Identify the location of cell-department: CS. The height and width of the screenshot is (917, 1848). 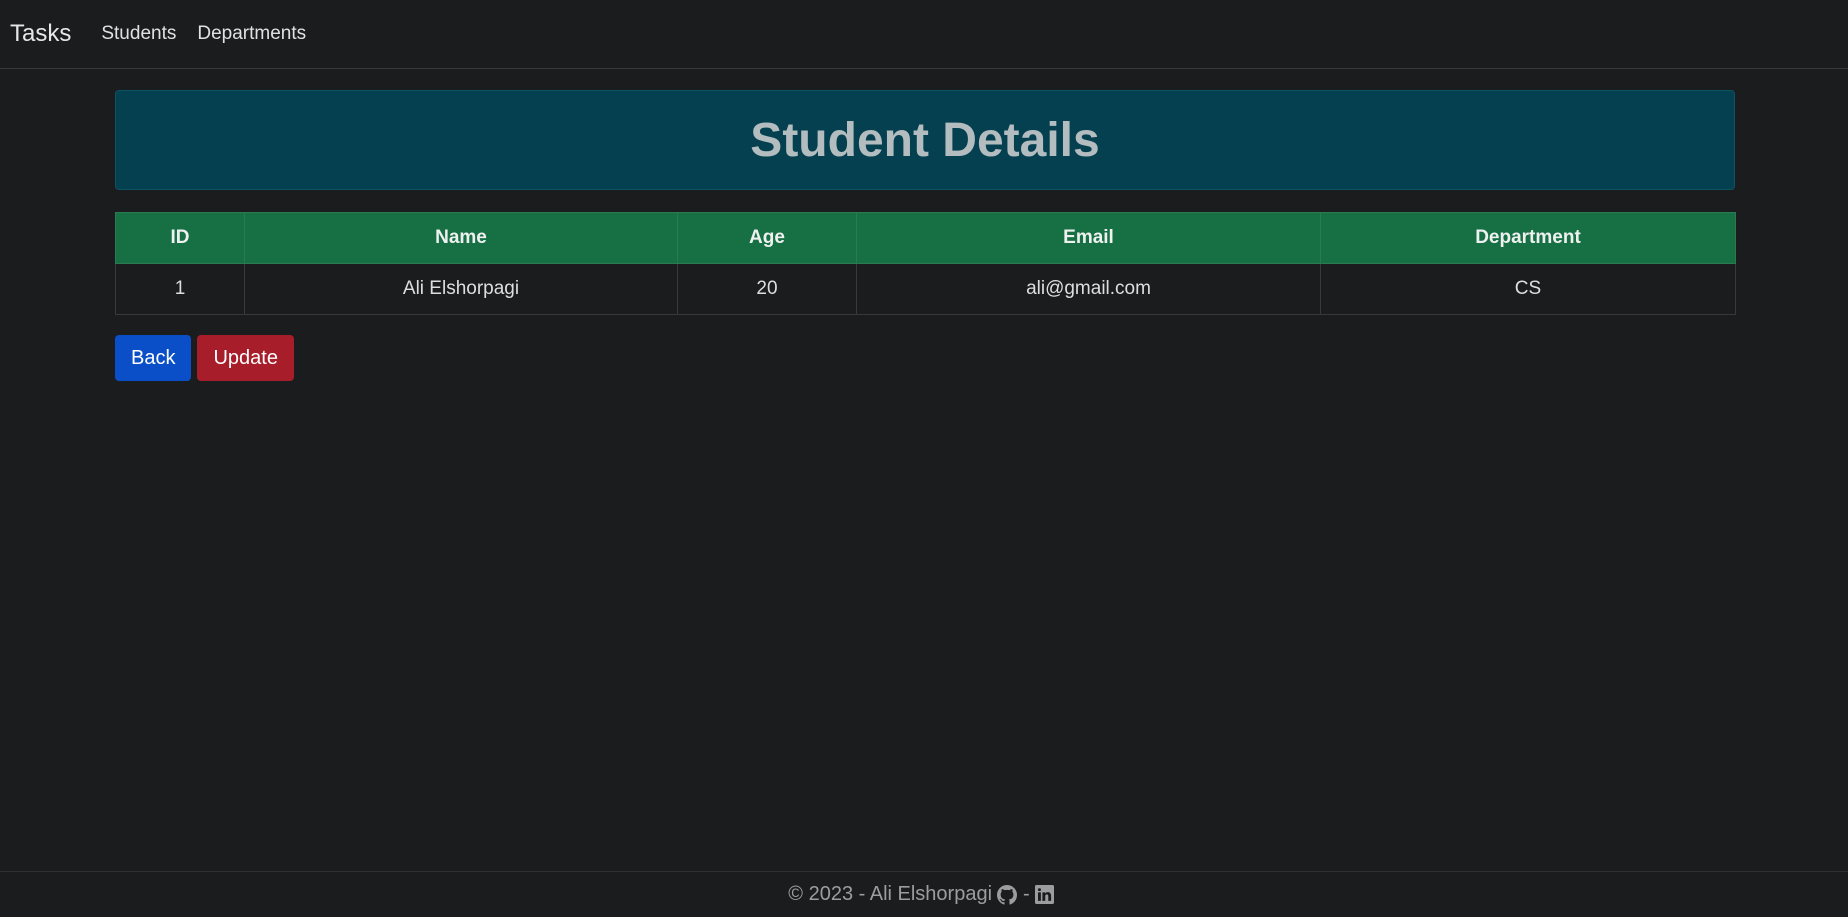
(1528, 289).